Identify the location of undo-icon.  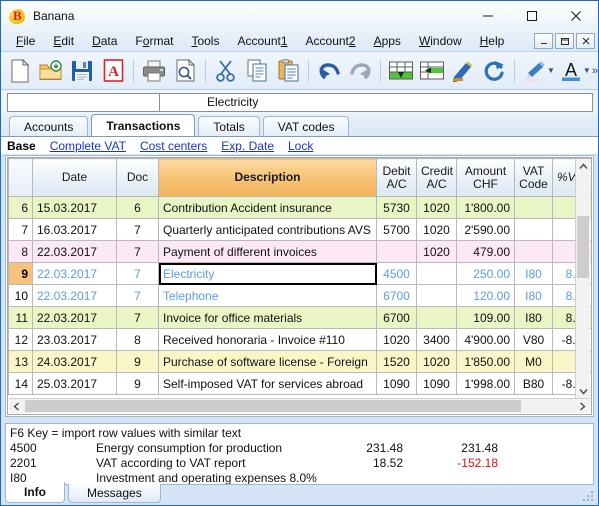
(329, 71).